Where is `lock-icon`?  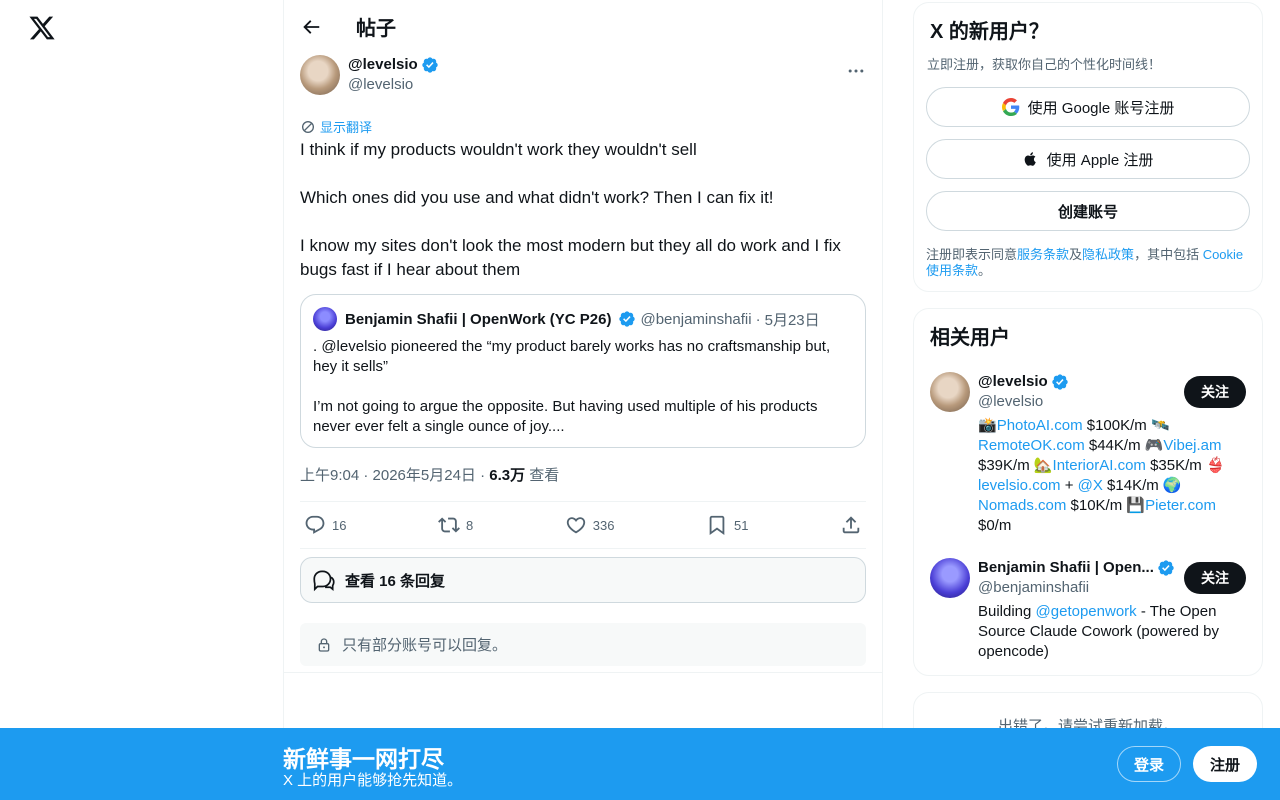 lock-icon is located at coordinates (324, 644).